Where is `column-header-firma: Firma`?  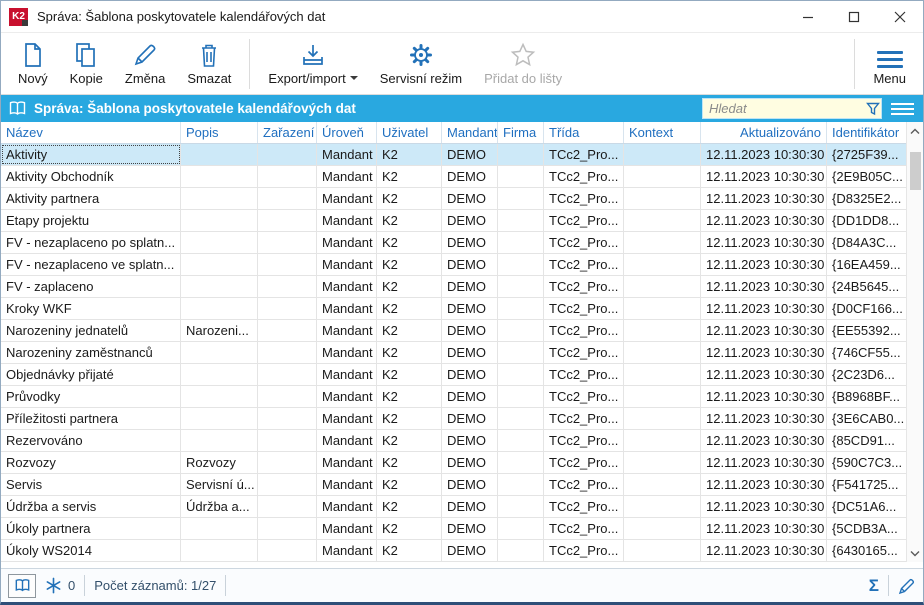 column-header-firma: Firma is located at coordinates (521, 132).